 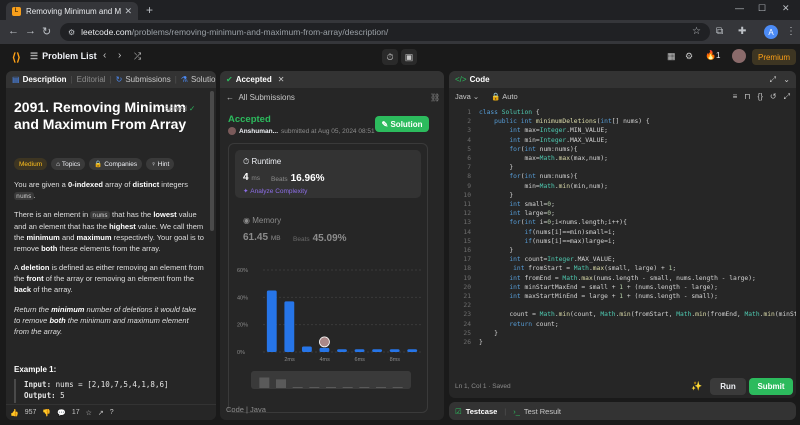 I want to click on bar-1ms, so click(x=271, y=321).